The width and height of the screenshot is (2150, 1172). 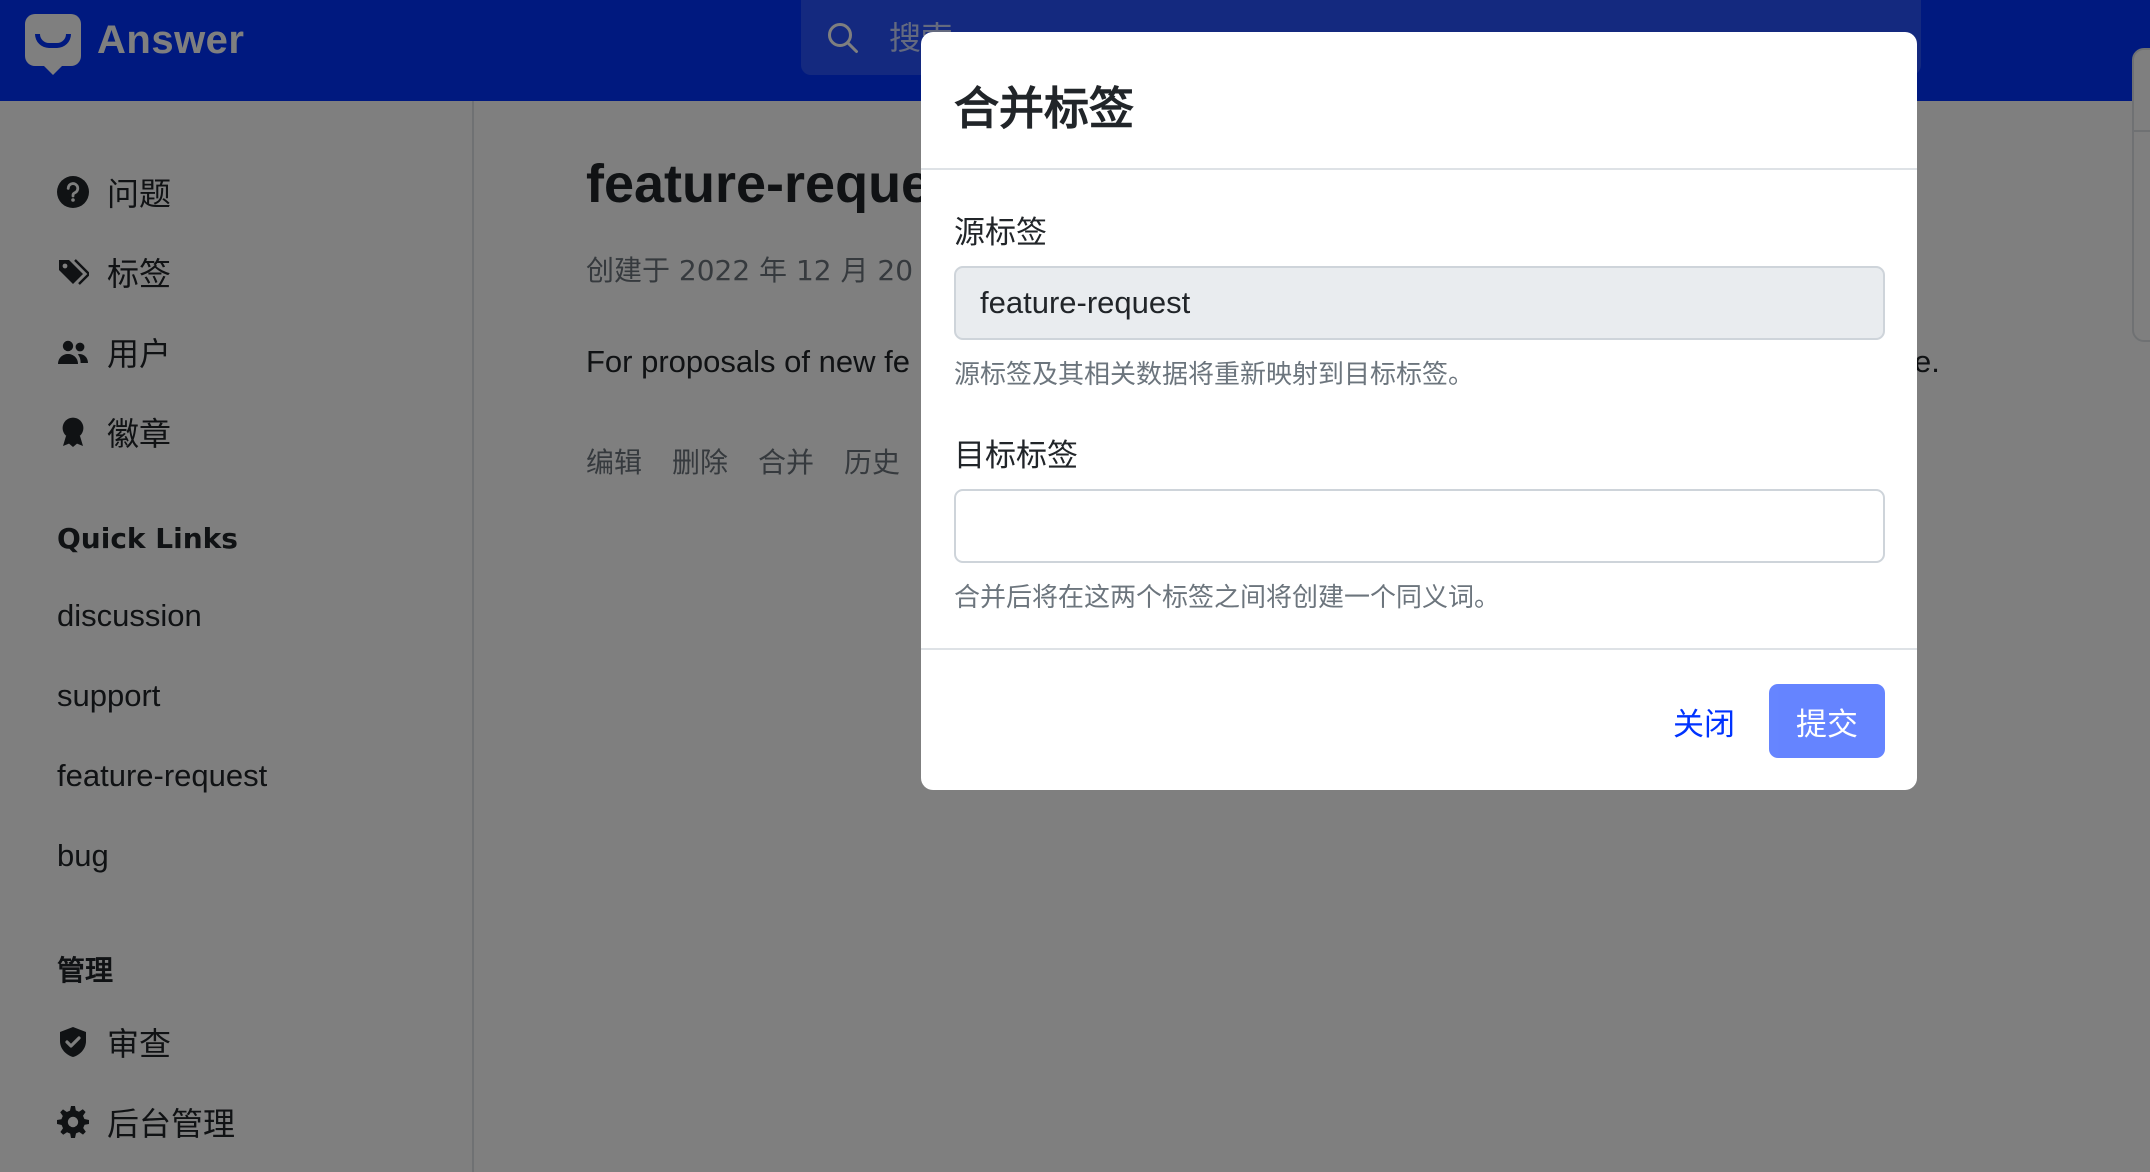 I want to click on source-tag-label: 源标签, so click(x=1000, y=233).